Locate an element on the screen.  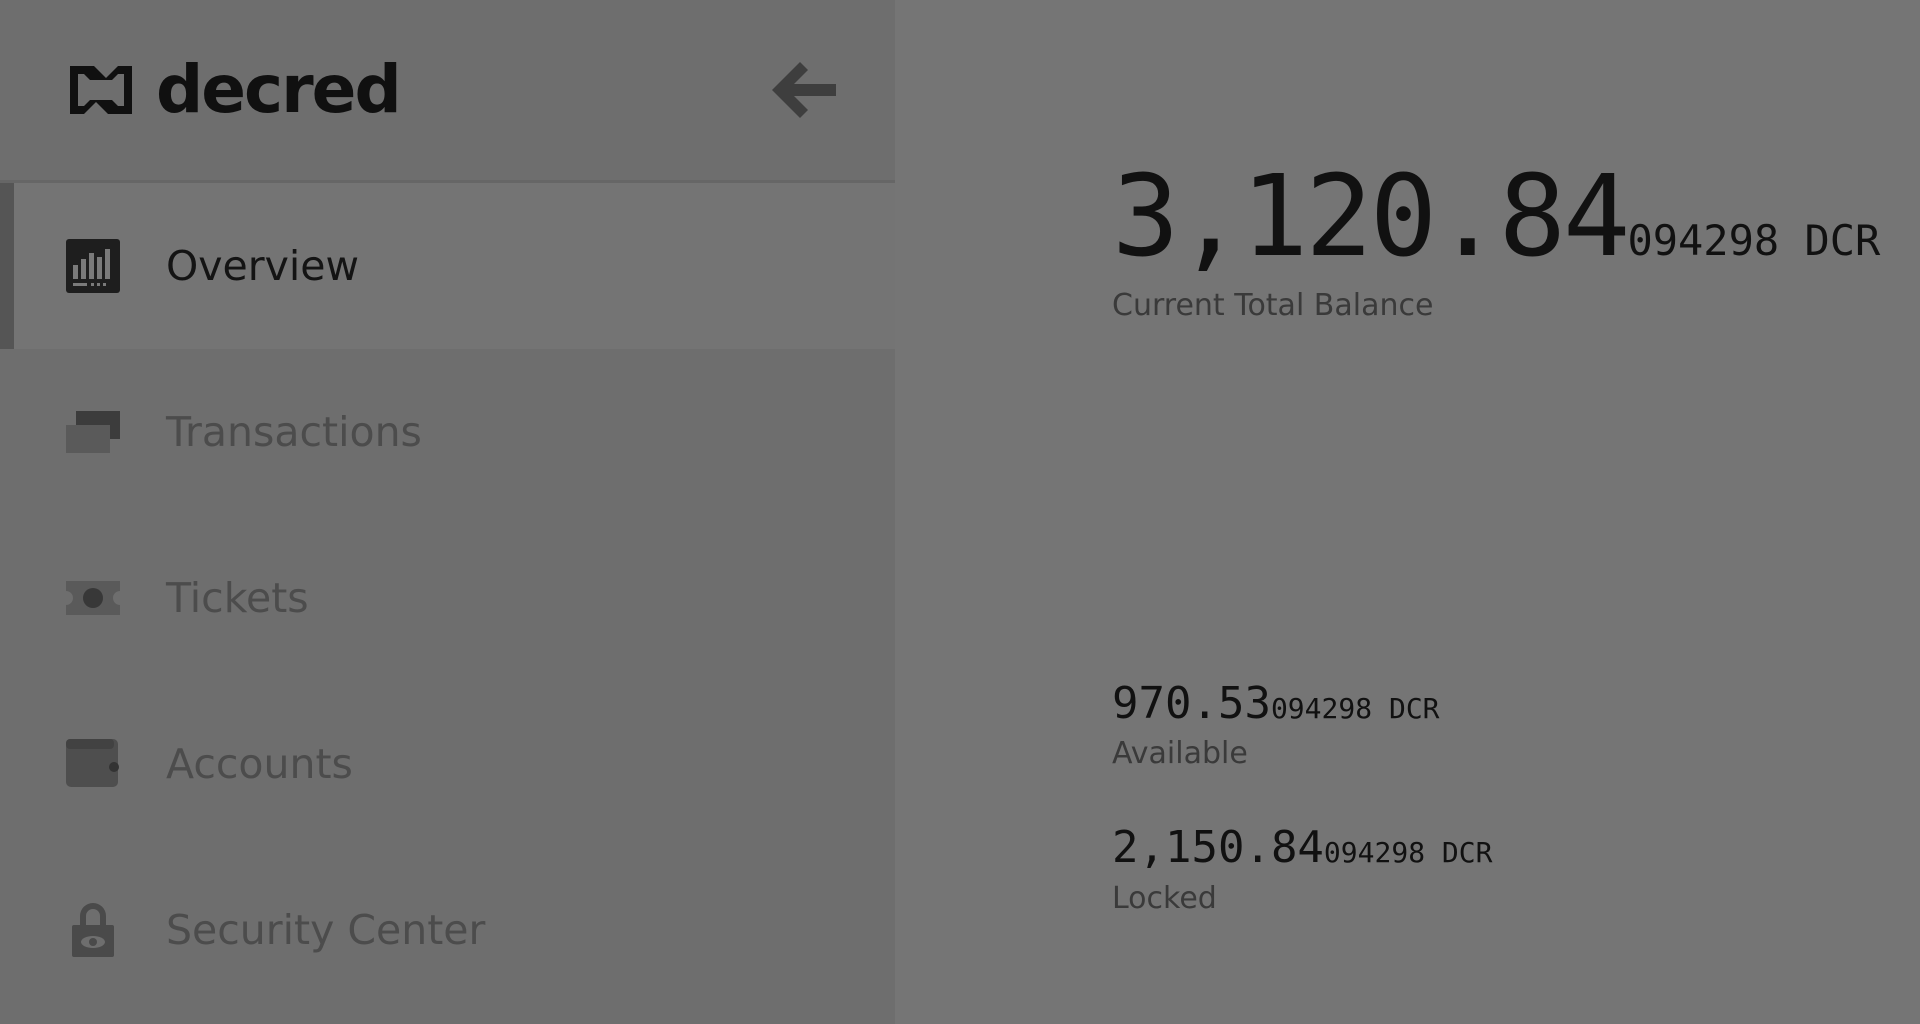
sidebar-item-label: Overview is located at coordinates (263, 266).